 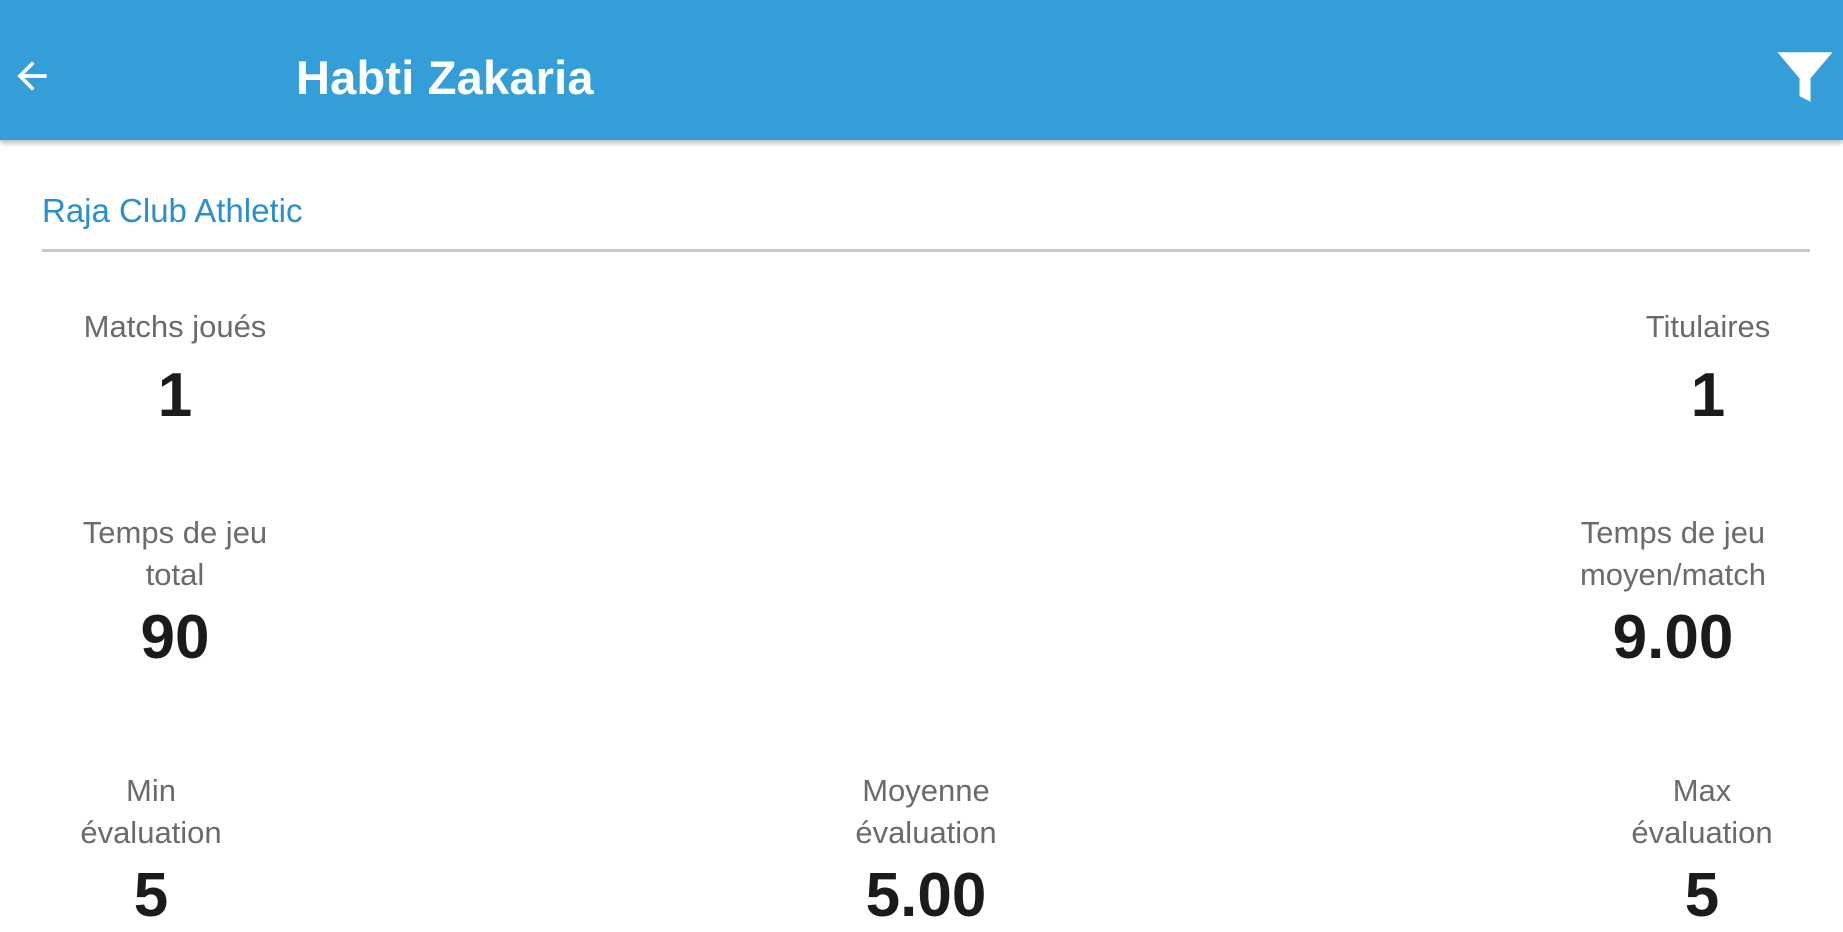 I want to click on stat-min-rating: Min évaluation 5, so click(x=151, y=851).